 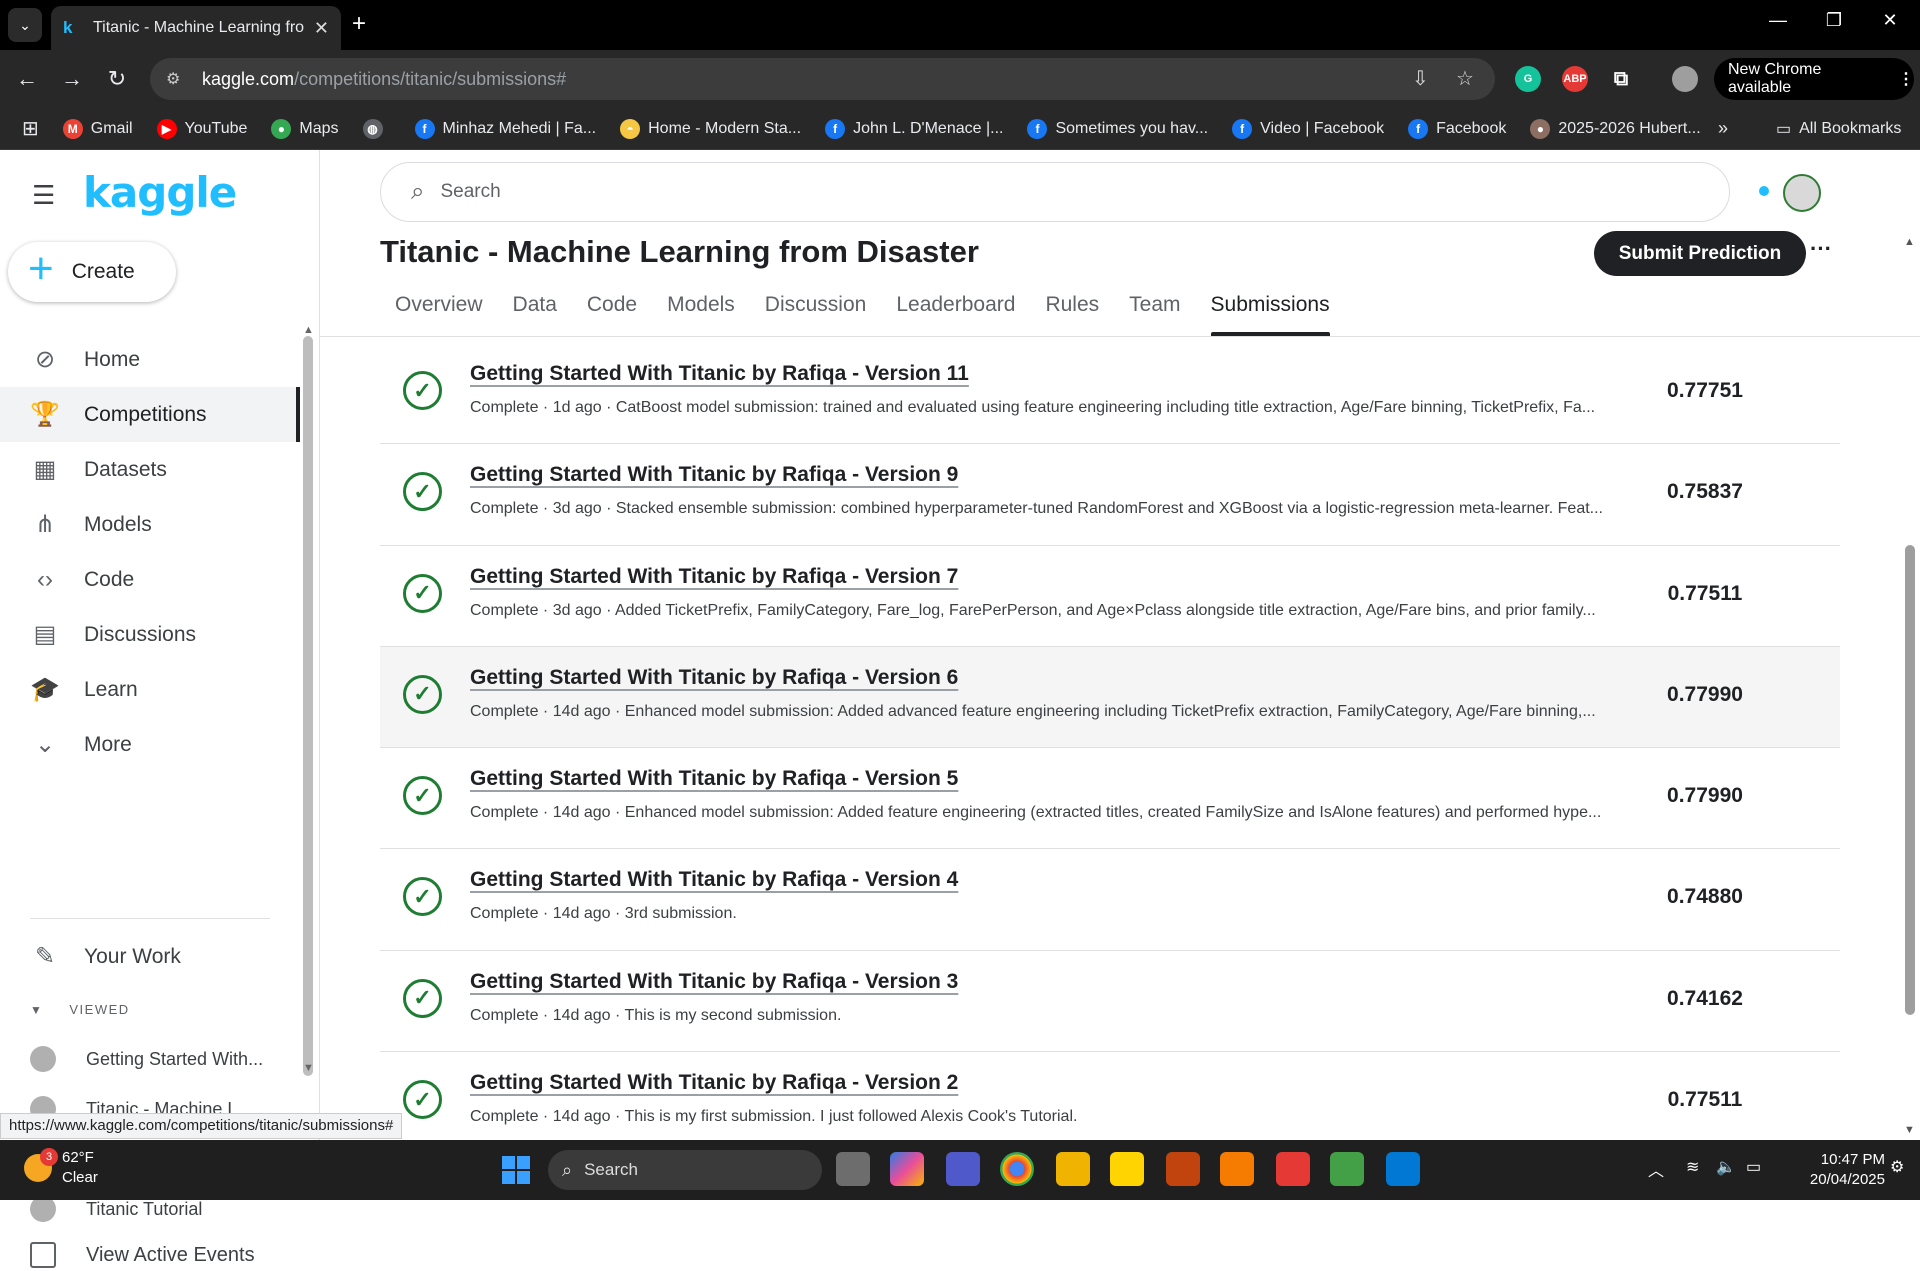 What do you see at coordinates (25, 25) in the screenshot?
I see `tab-search-button: ⌄` at bounding box center [25, 25].